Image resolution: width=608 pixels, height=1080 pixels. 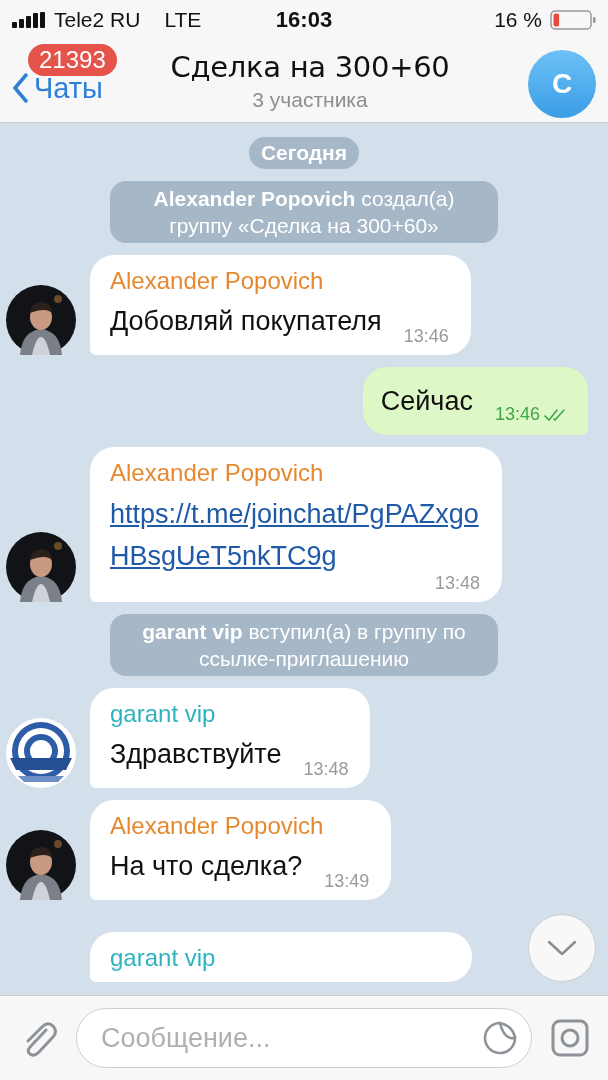 I want to click on message-text: На что сделка?, so click(x=206, y=866).